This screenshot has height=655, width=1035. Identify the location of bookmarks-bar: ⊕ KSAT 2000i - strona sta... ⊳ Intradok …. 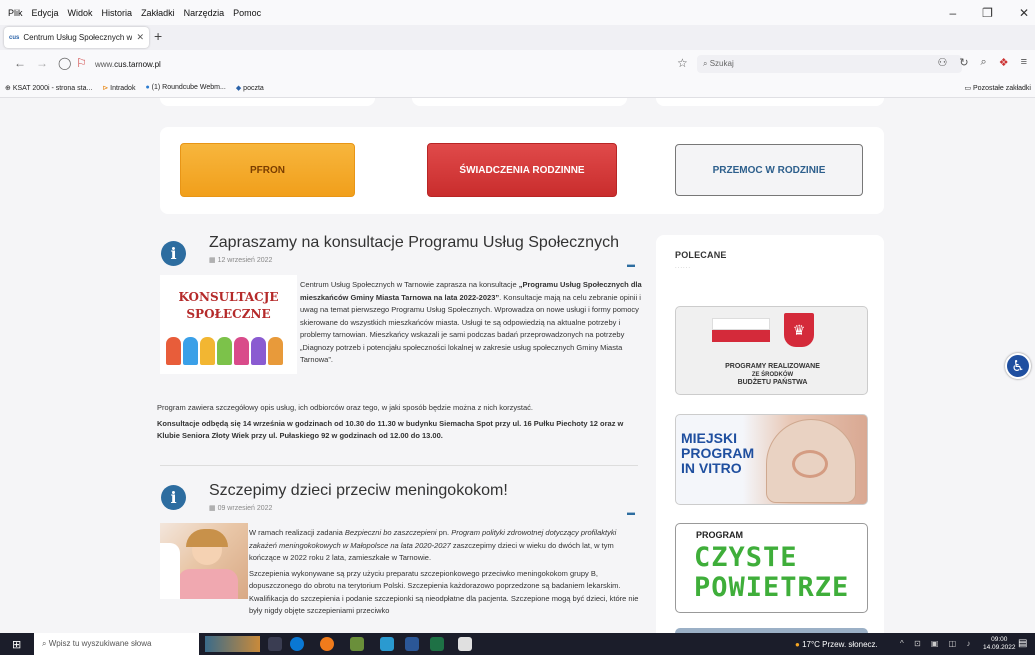
(517, 88).